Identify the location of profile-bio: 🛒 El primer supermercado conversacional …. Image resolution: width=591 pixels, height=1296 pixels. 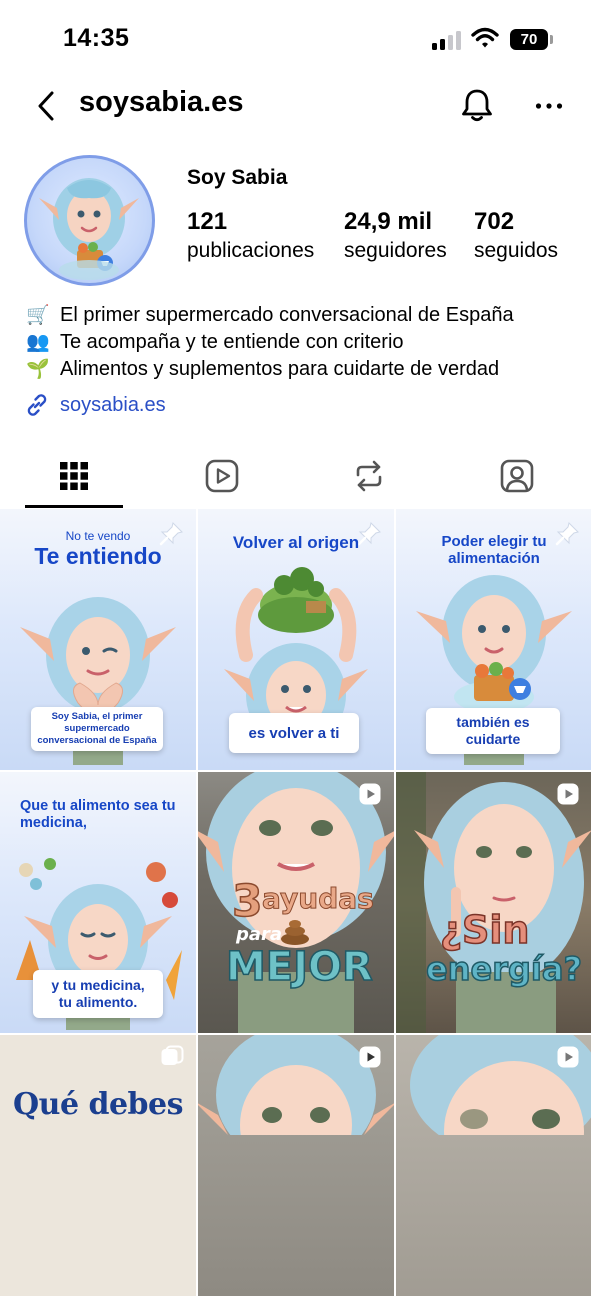
(269, 342).